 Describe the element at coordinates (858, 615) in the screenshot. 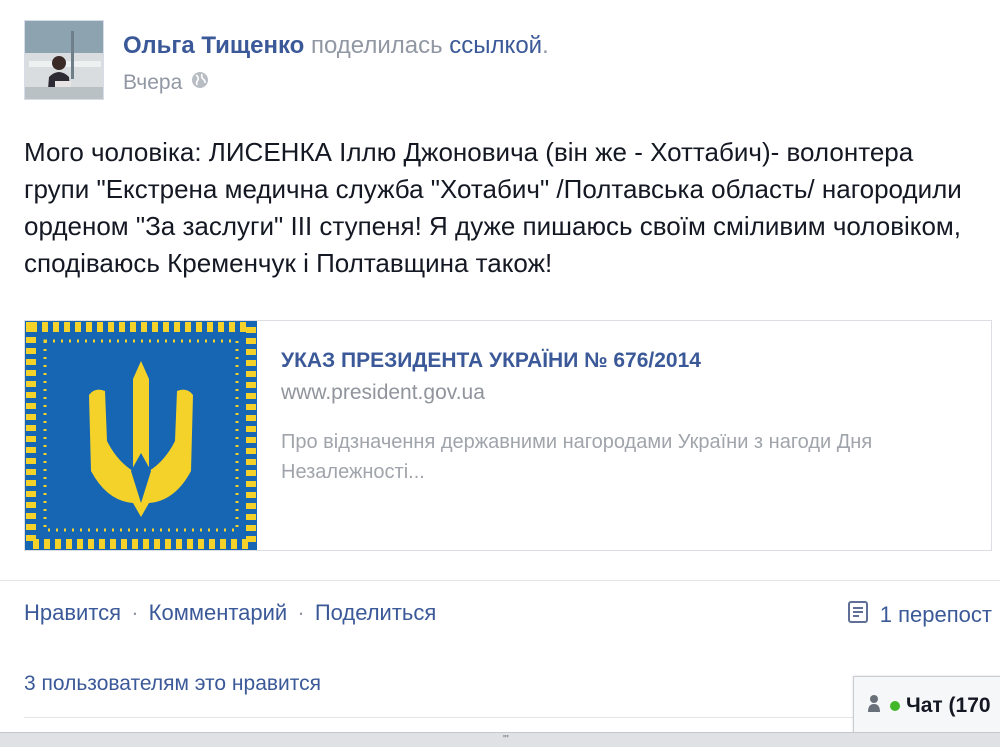

I see `repost-icon` at that location.